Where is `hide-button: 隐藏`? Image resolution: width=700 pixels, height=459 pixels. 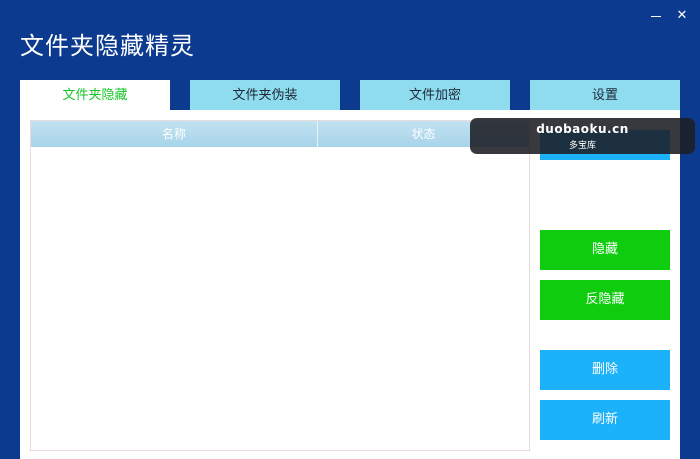
hide-button: 隐藏 is located at coordinates (605, 250).